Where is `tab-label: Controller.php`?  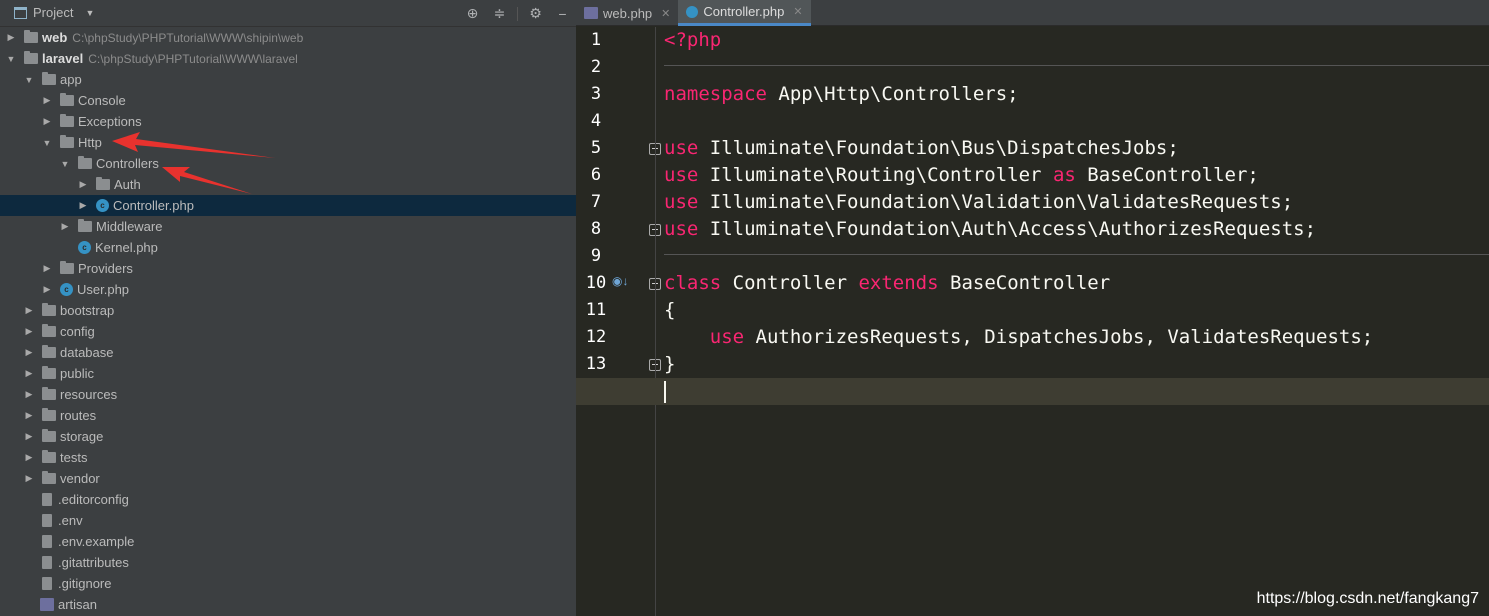 tab-label: Controller.php is located at coordinates (744, 11).